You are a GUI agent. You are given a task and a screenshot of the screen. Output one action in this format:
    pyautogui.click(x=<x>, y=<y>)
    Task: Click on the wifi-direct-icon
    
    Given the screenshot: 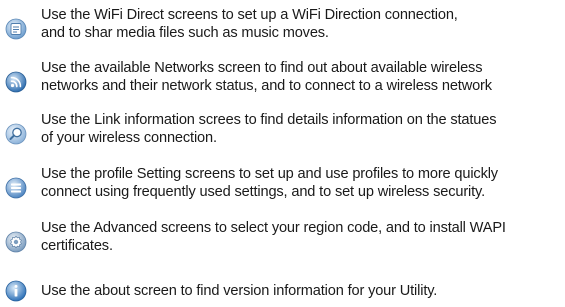 What is the action you would take?
    pyautogui.click(x=16, y=29)
    